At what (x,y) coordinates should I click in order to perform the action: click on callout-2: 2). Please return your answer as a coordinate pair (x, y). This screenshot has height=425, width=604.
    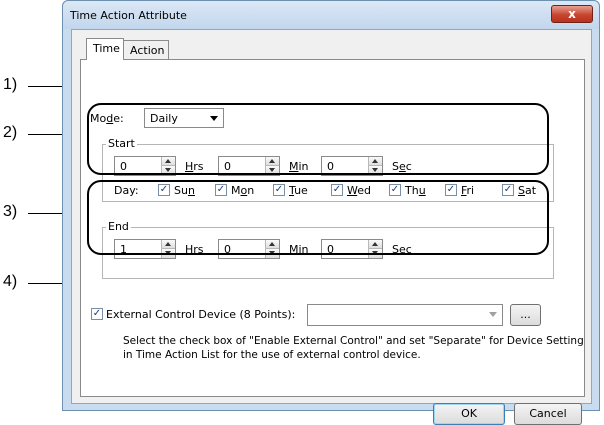
    Looking at the image, I should click on (10, 132).